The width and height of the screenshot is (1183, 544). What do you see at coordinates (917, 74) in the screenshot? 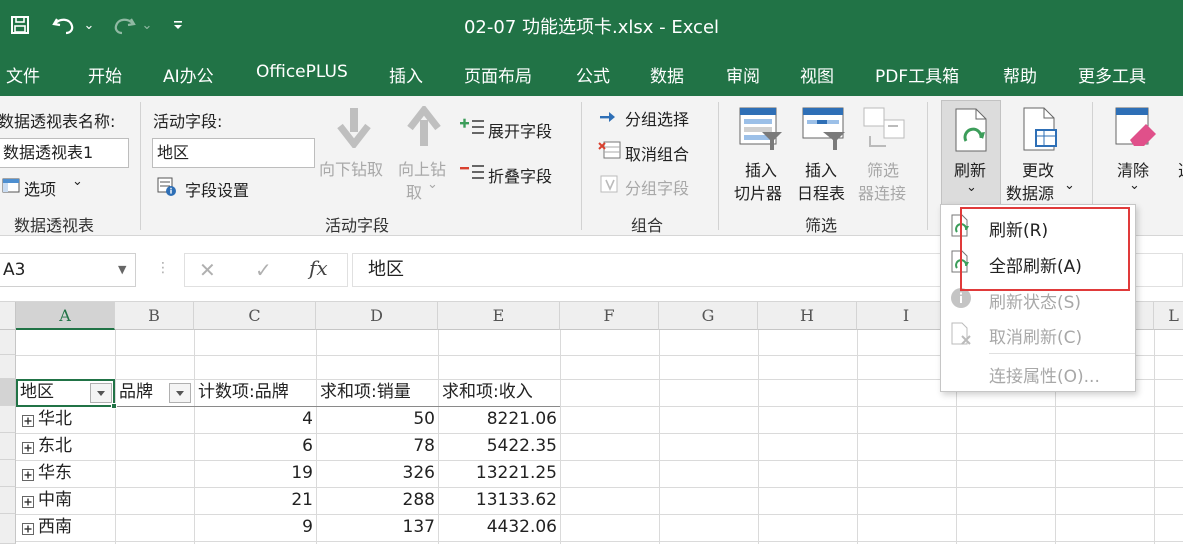
I see `tab-pdf-toolbox: PDF工具箱` at bounding box center [917, 74].